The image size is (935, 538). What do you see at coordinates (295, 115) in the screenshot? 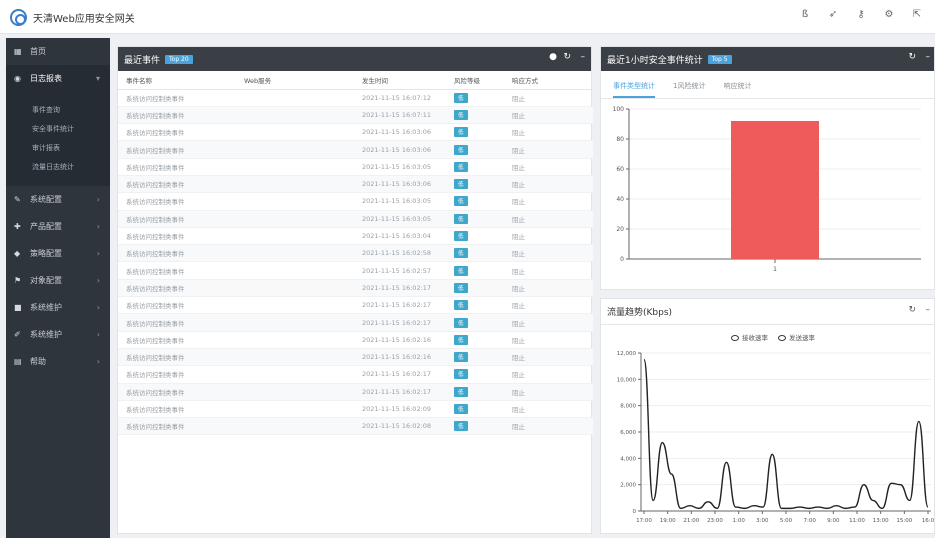
I see `table-cell` at bounding box center [295, 115].